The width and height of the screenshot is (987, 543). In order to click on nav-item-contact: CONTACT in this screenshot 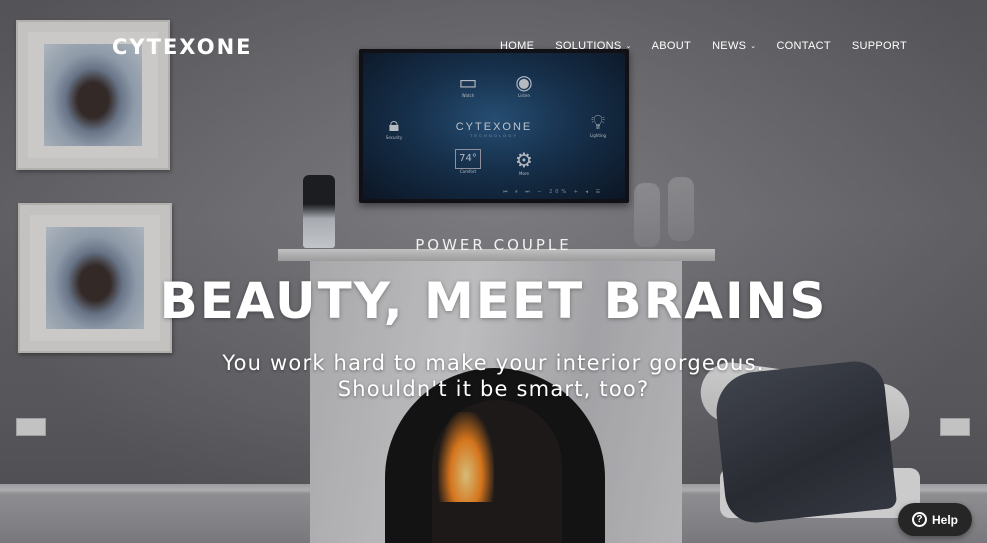, I will do `click(803, 46)`.